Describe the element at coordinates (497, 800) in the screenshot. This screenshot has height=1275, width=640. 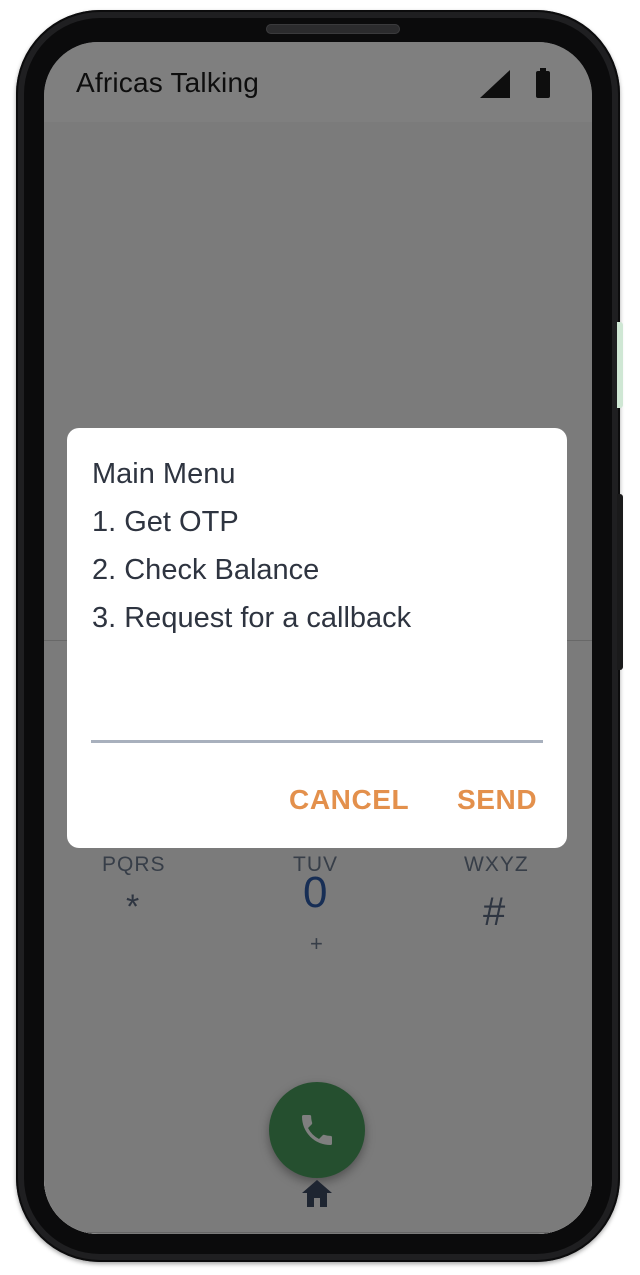
I see `send-button: SEND` at that location.